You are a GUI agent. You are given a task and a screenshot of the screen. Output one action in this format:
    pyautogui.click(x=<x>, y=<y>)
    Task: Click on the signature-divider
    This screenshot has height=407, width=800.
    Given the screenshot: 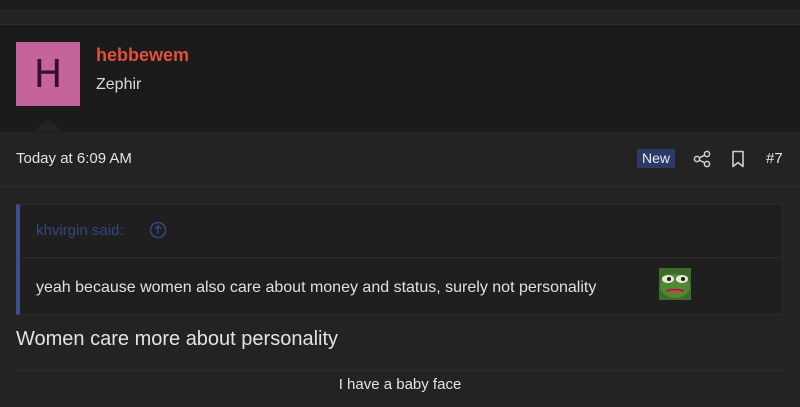 What is the action you would take?
    pyautogui.click(x=400, y=370)
    